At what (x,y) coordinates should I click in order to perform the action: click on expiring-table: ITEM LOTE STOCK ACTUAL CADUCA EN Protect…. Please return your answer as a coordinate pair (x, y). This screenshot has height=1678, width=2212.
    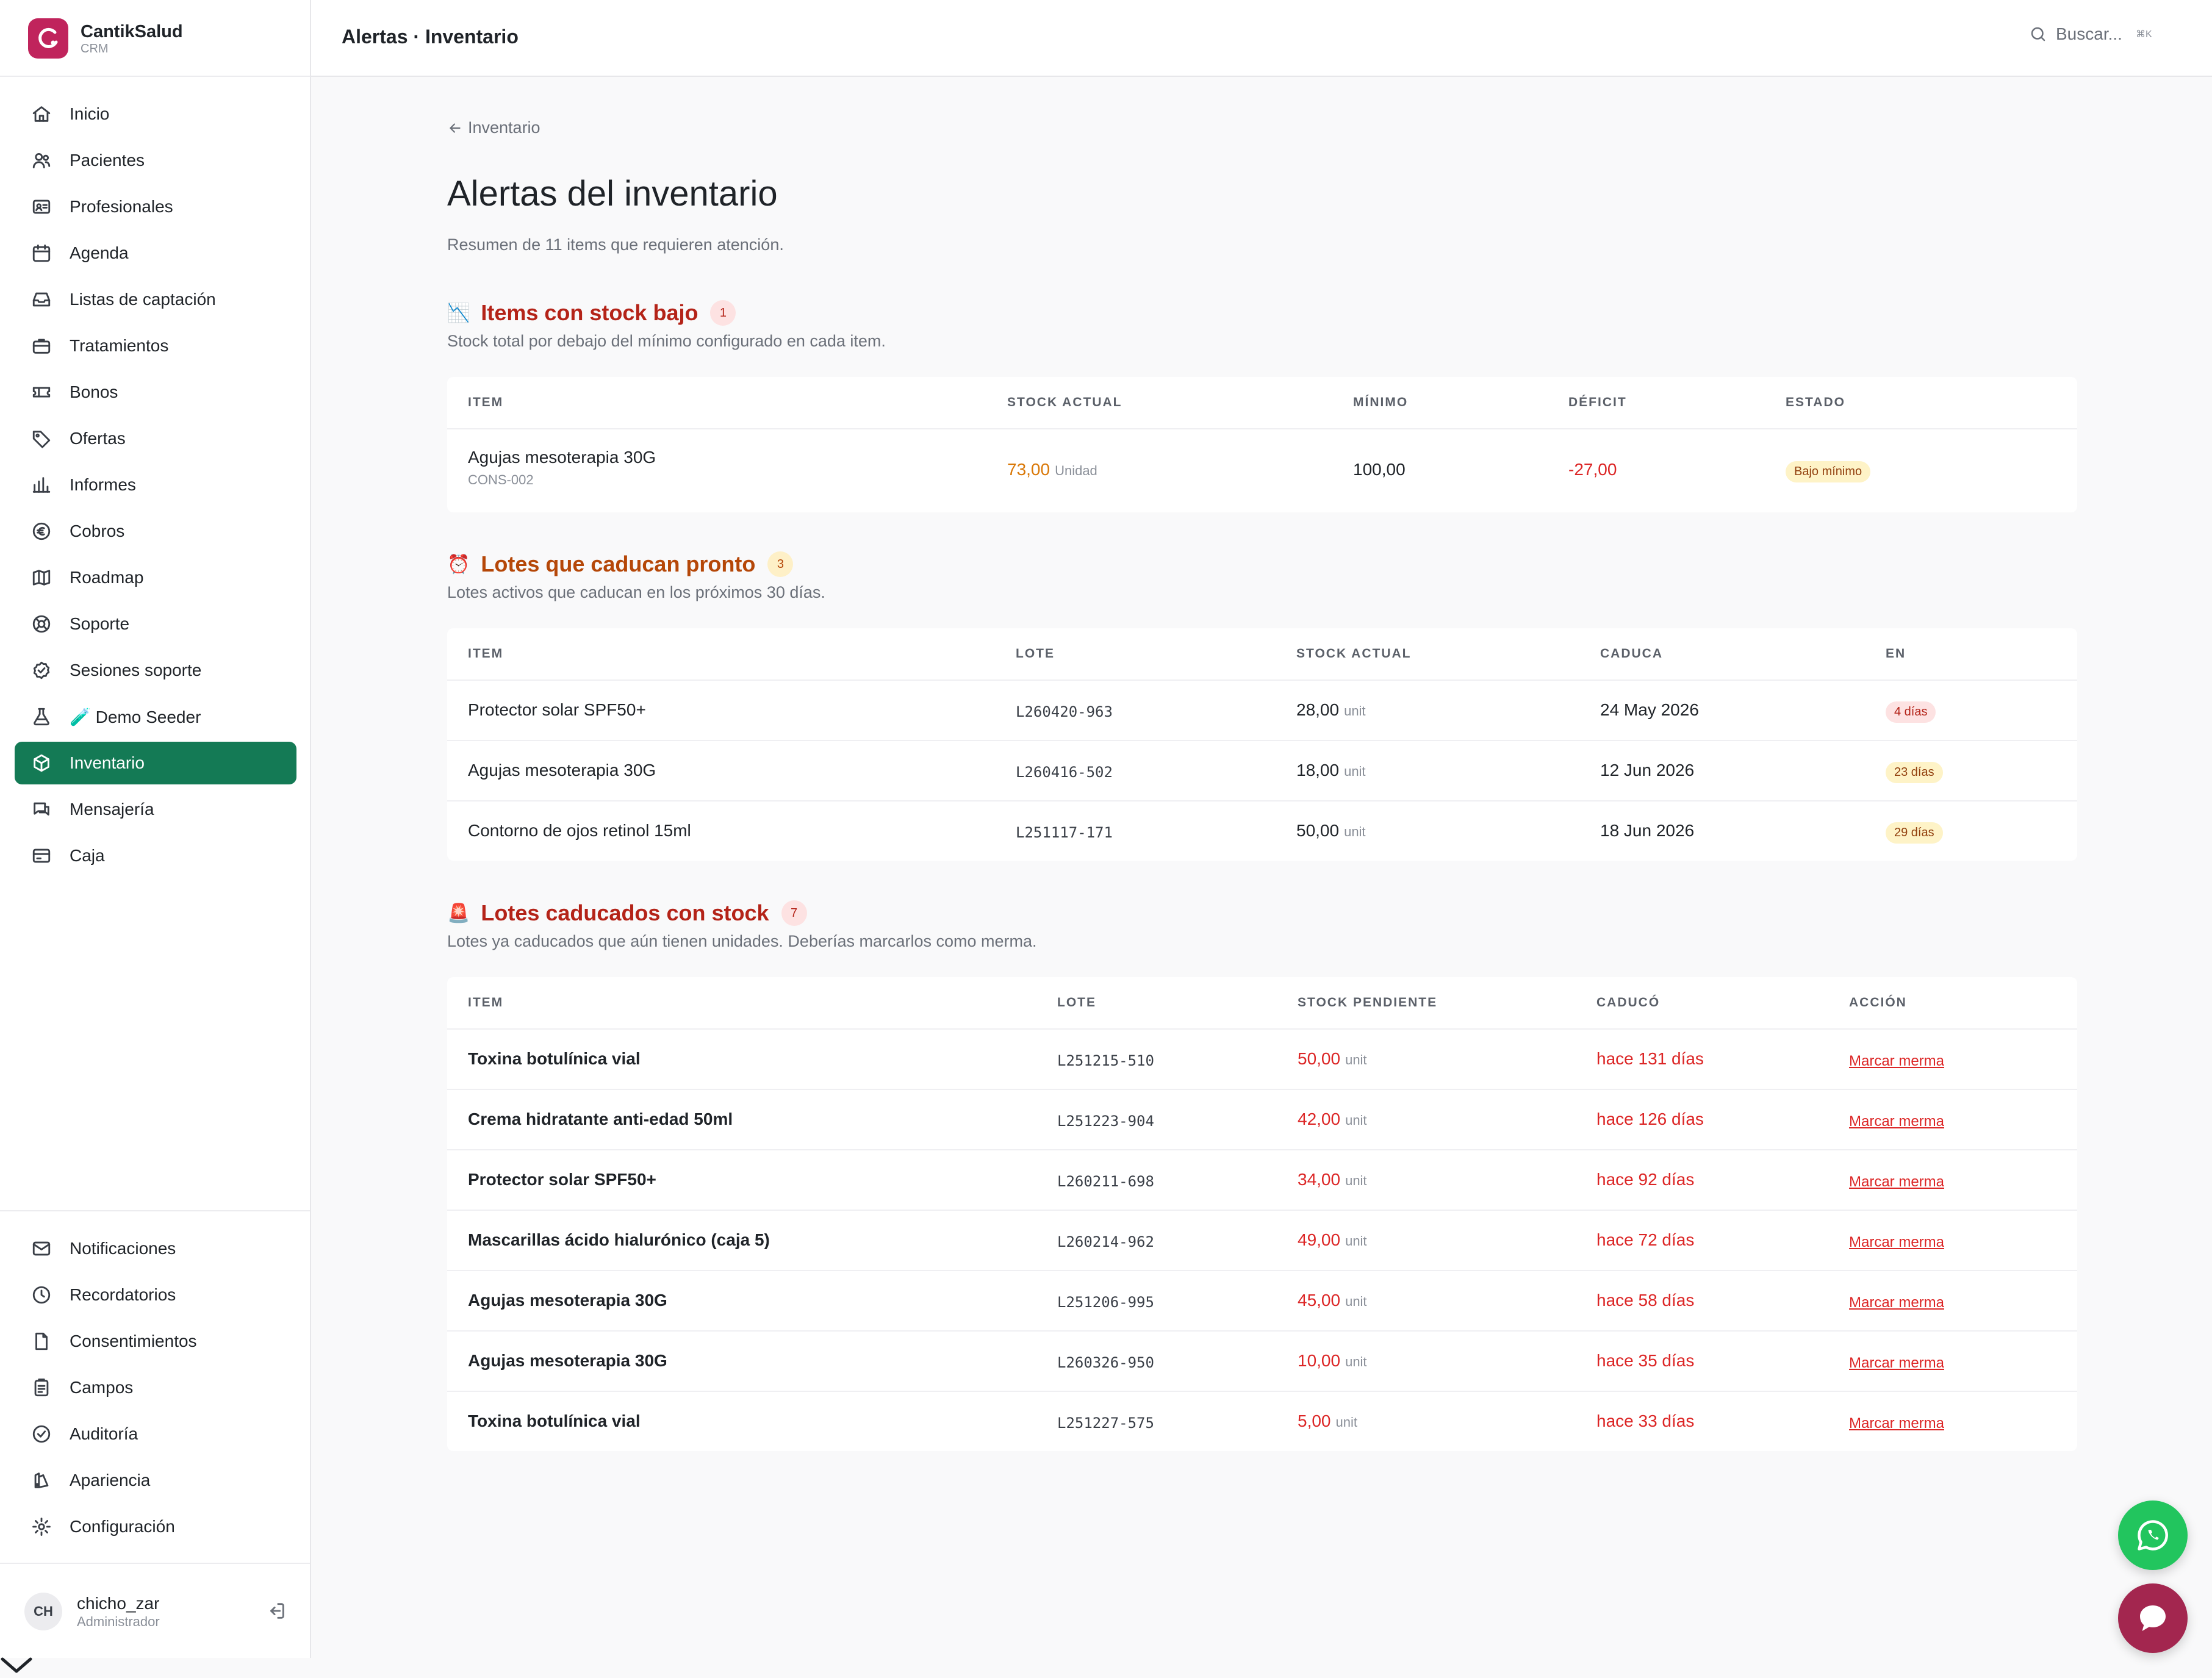
    Looking at the image, I should click on (1262, 745).